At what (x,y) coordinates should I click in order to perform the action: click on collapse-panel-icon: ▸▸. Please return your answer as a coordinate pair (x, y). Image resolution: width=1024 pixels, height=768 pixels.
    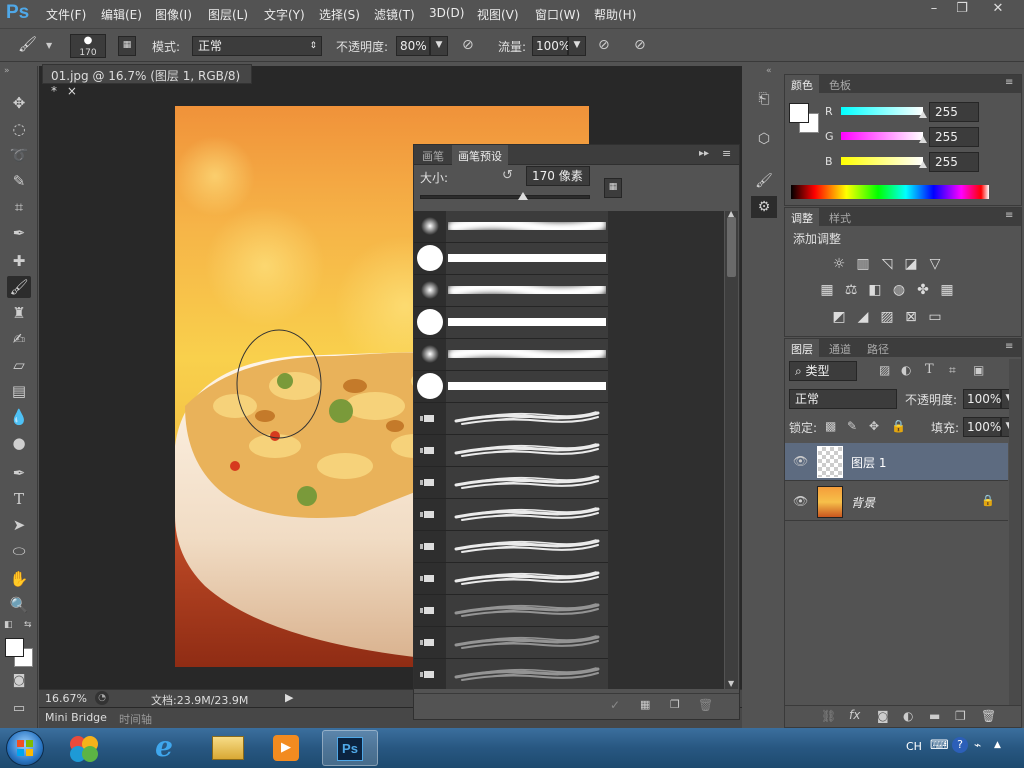
    Looking at the image, I should click on (704, 153).